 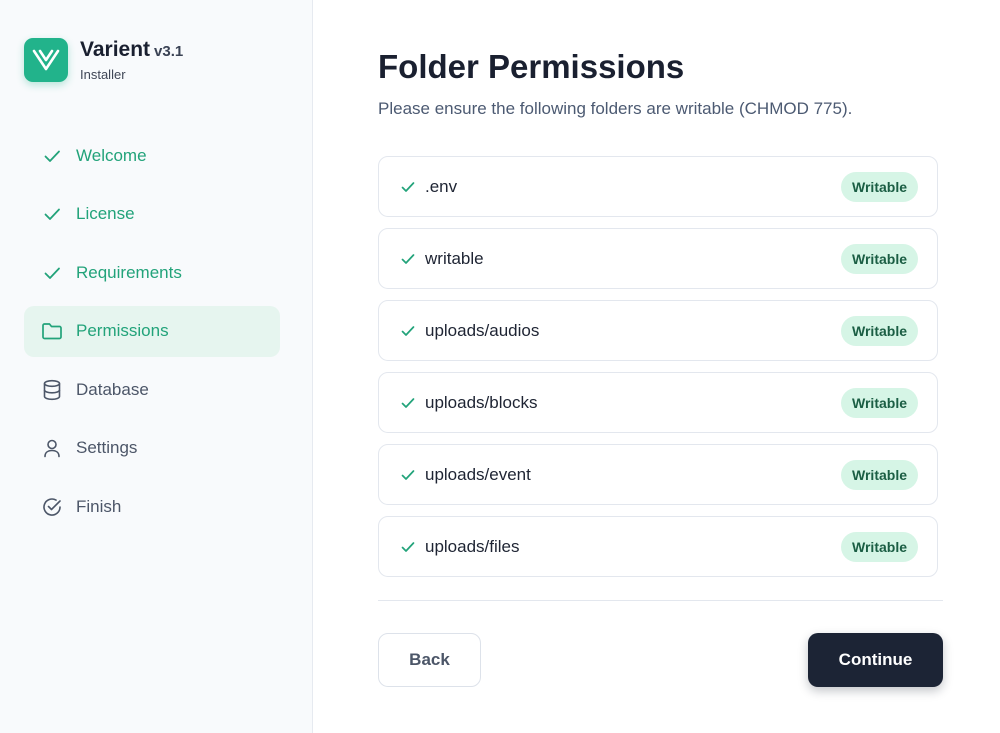 What do you see at coordinates (169, 51) in the screenshot?
I see `brand-version: v3.1` at bounding box center [169, 51].